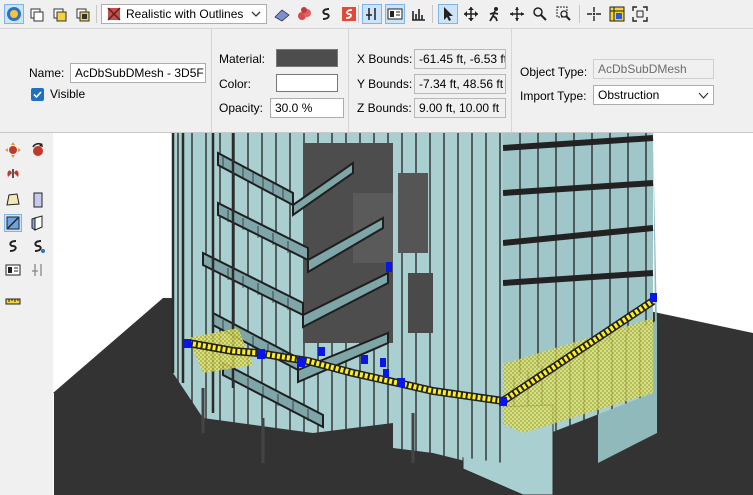 The width and height of the screenshot is (753, 495). What do you see at coordinates (83, 14) in the screenshot?
I see `solid-icon` at bounding box center [83, 14].